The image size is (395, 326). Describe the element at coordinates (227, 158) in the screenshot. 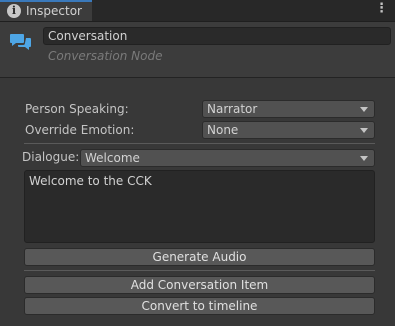

I see `dialogue-dropdown: Welcome` at that location.